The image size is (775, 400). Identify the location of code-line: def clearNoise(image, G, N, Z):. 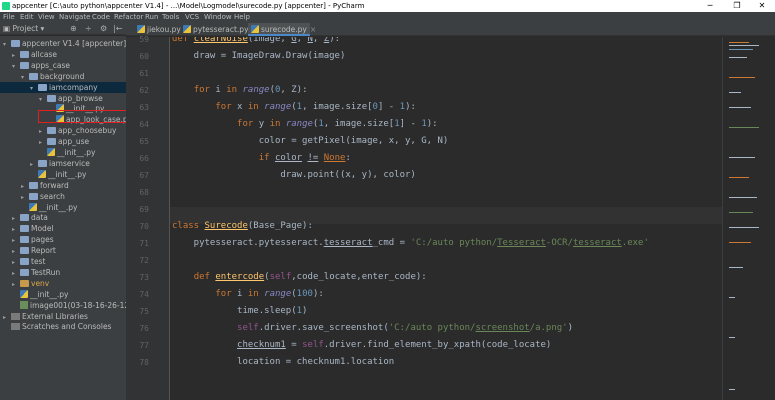
(256, 42).